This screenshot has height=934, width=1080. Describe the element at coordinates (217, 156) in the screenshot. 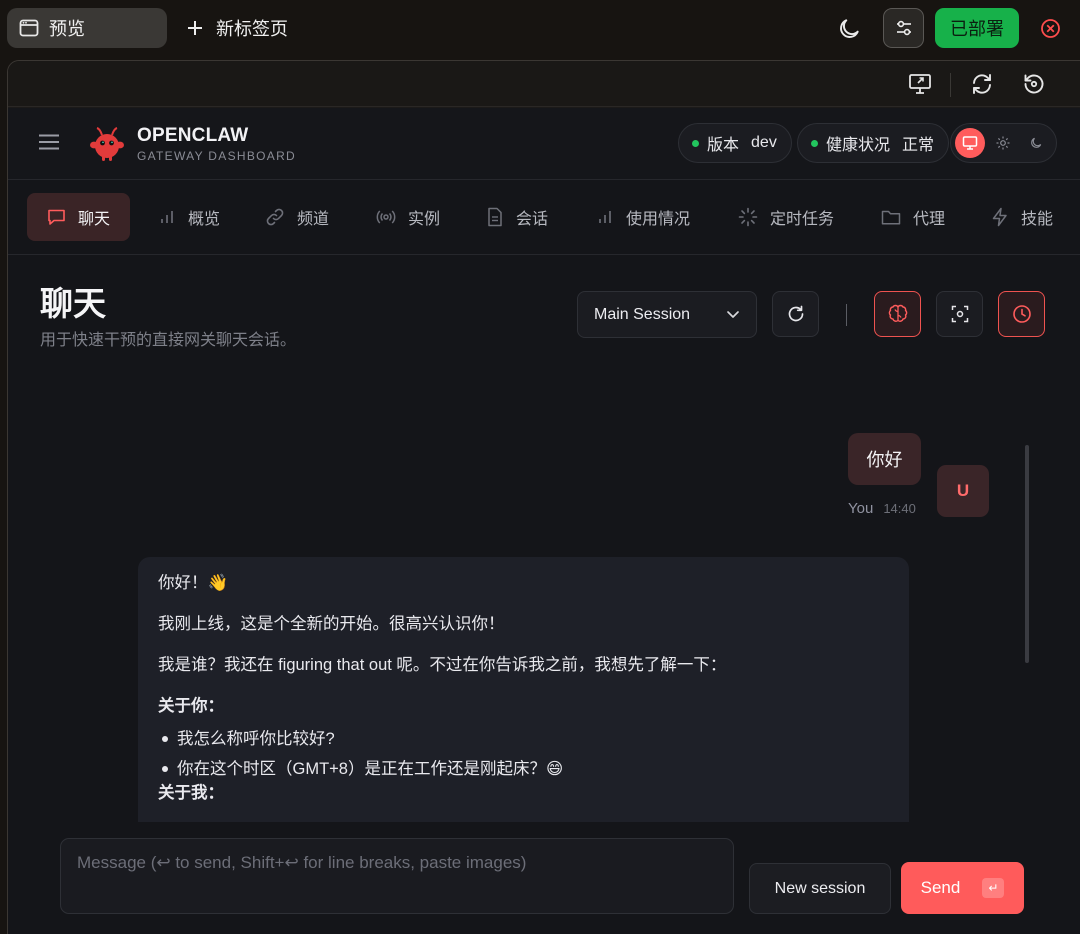

I see `brand-subtitle: GATEWAY DASHBOARD` at that location.